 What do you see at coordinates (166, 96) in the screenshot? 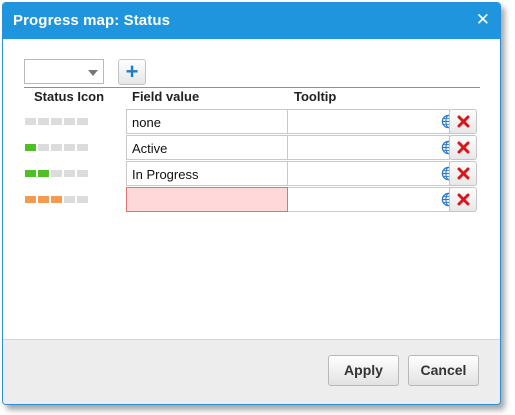
I see `column-header-field-value: Field value` at bounding box center [166, 96].